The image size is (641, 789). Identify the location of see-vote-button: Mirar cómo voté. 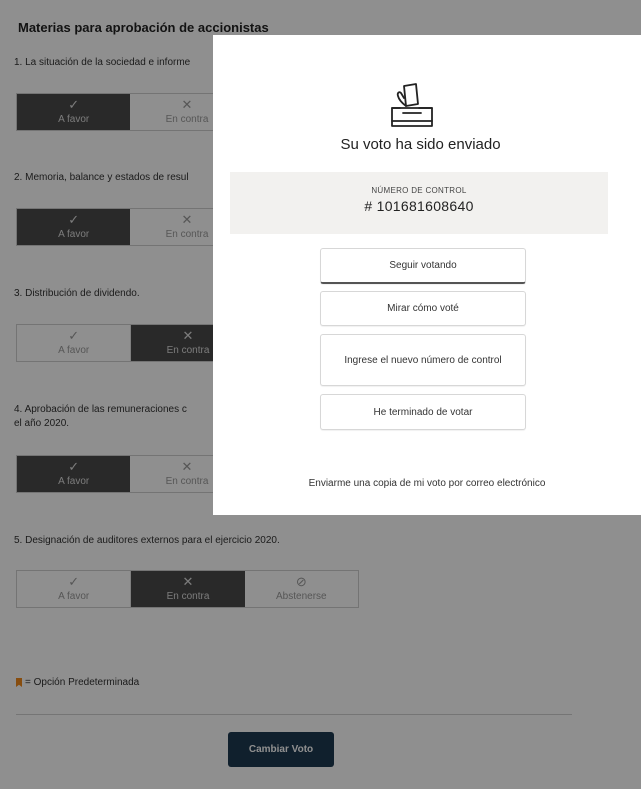
(423, 308).